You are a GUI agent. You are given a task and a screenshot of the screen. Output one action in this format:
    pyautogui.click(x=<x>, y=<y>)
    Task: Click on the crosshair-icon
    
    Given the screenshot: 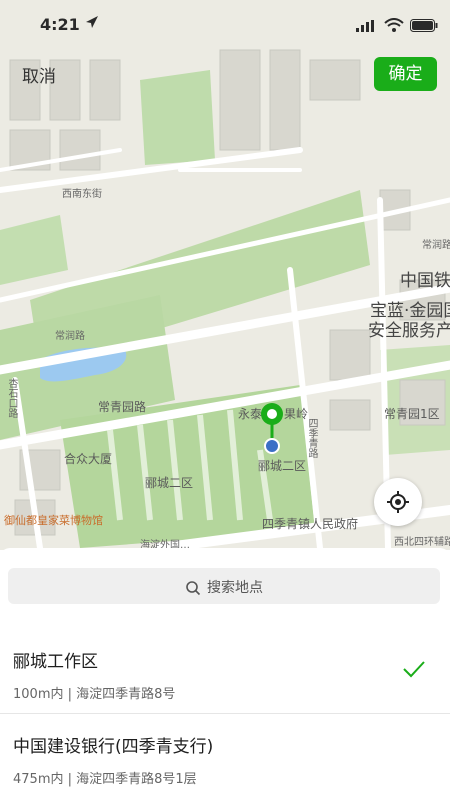 What is the action you would take?
    pyautogui.click(x=398, y=502)
    